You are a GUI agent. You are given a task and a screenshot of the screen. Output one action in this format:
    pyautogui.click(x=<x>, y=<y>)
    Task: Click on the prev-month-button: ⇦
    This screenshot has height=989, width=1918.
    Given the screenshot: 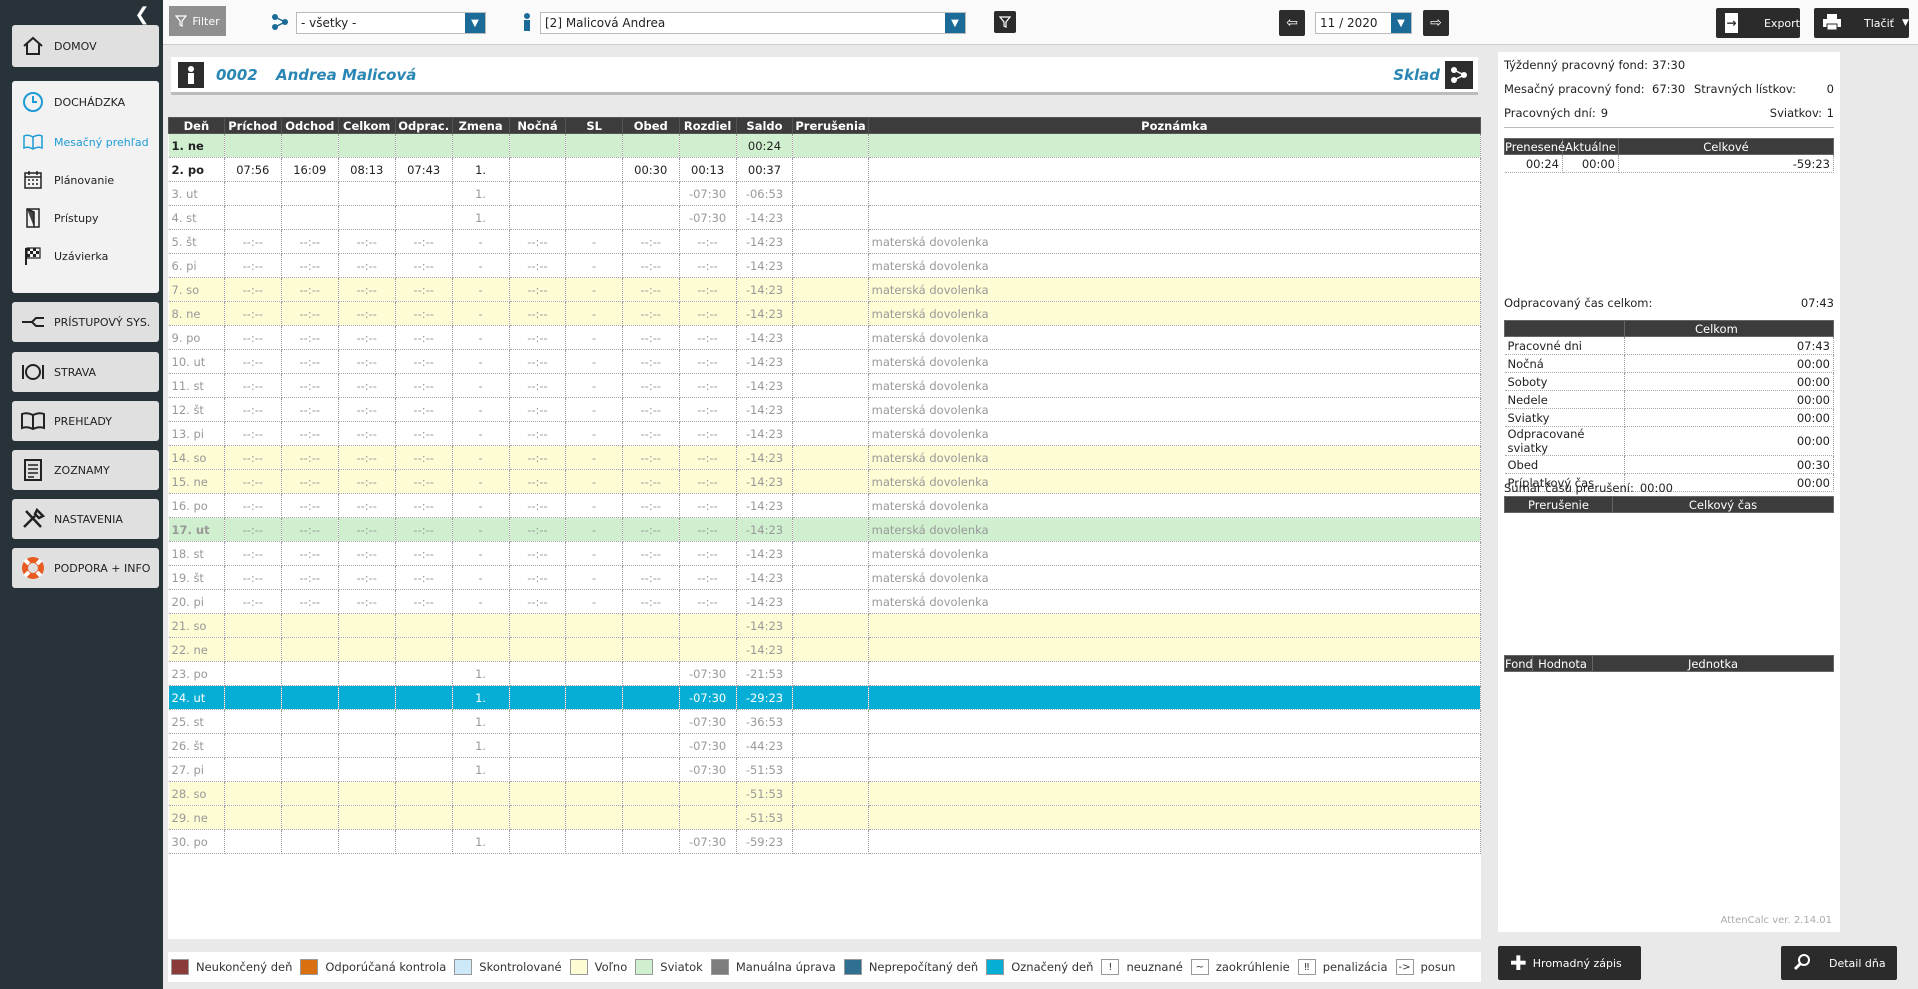 What is the action you would take?
    pyautogui.click(x=1292, y=23)
    